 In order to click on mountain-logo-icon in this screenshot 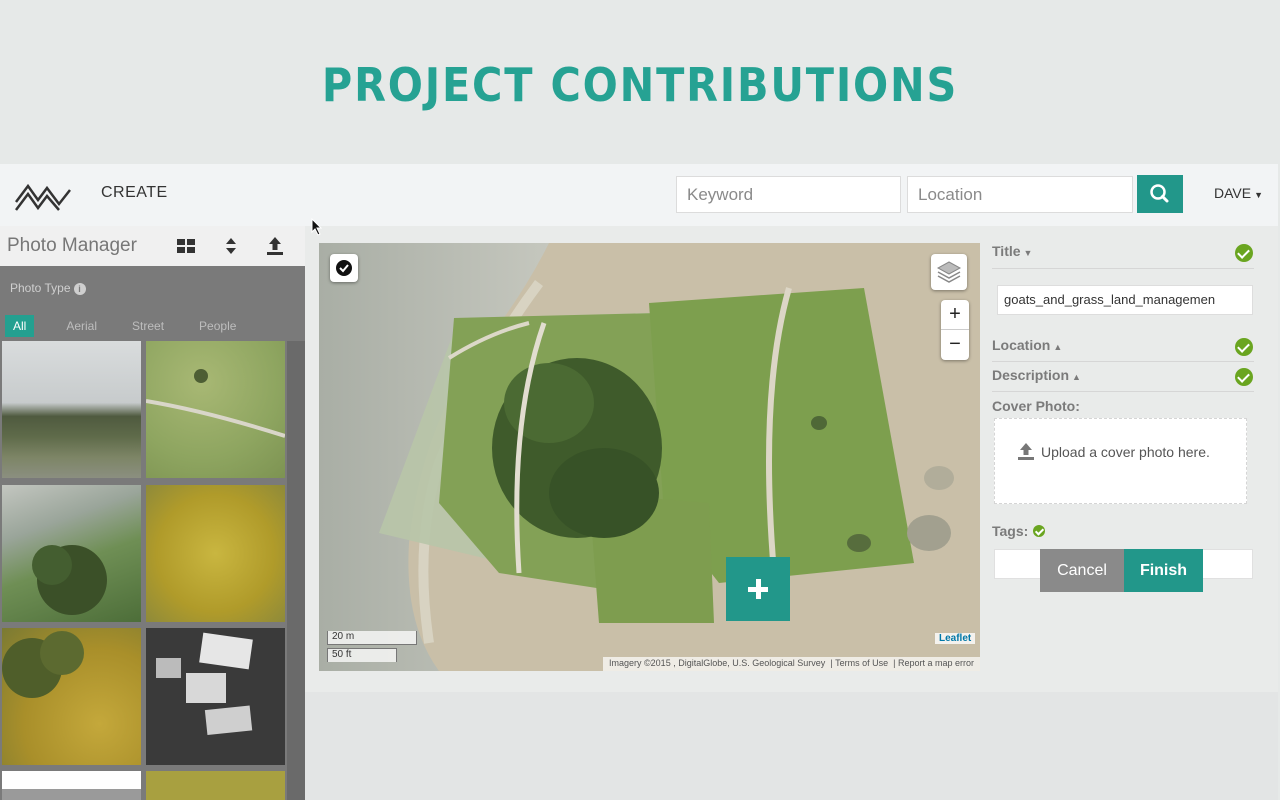, I will do `click(43, 194)`.